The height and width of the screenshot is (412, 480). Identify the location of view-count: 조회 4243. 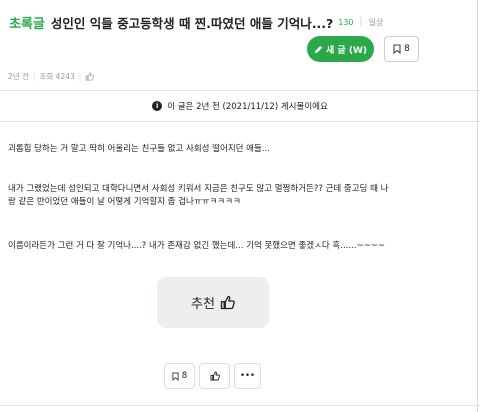
(57, 76).